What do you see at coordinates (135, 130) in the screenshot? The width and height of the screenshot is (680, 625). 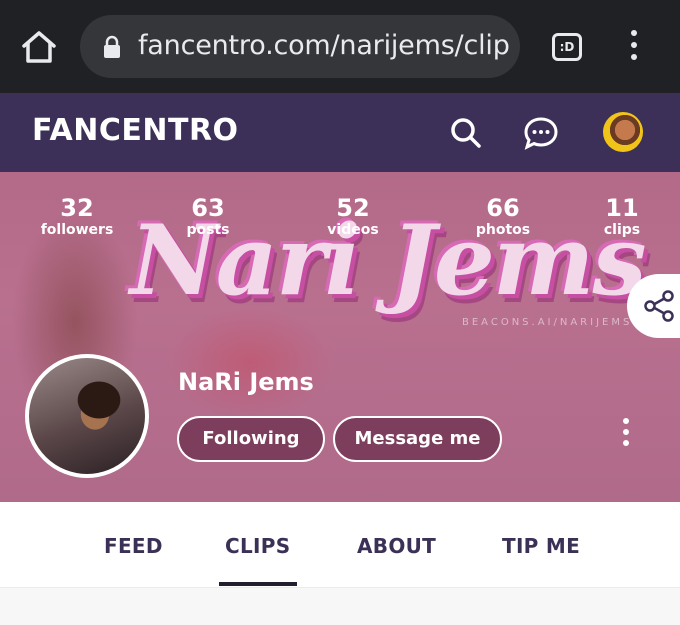 I see `site-logo: FANCENTRO` at bounding box center [135, 130].